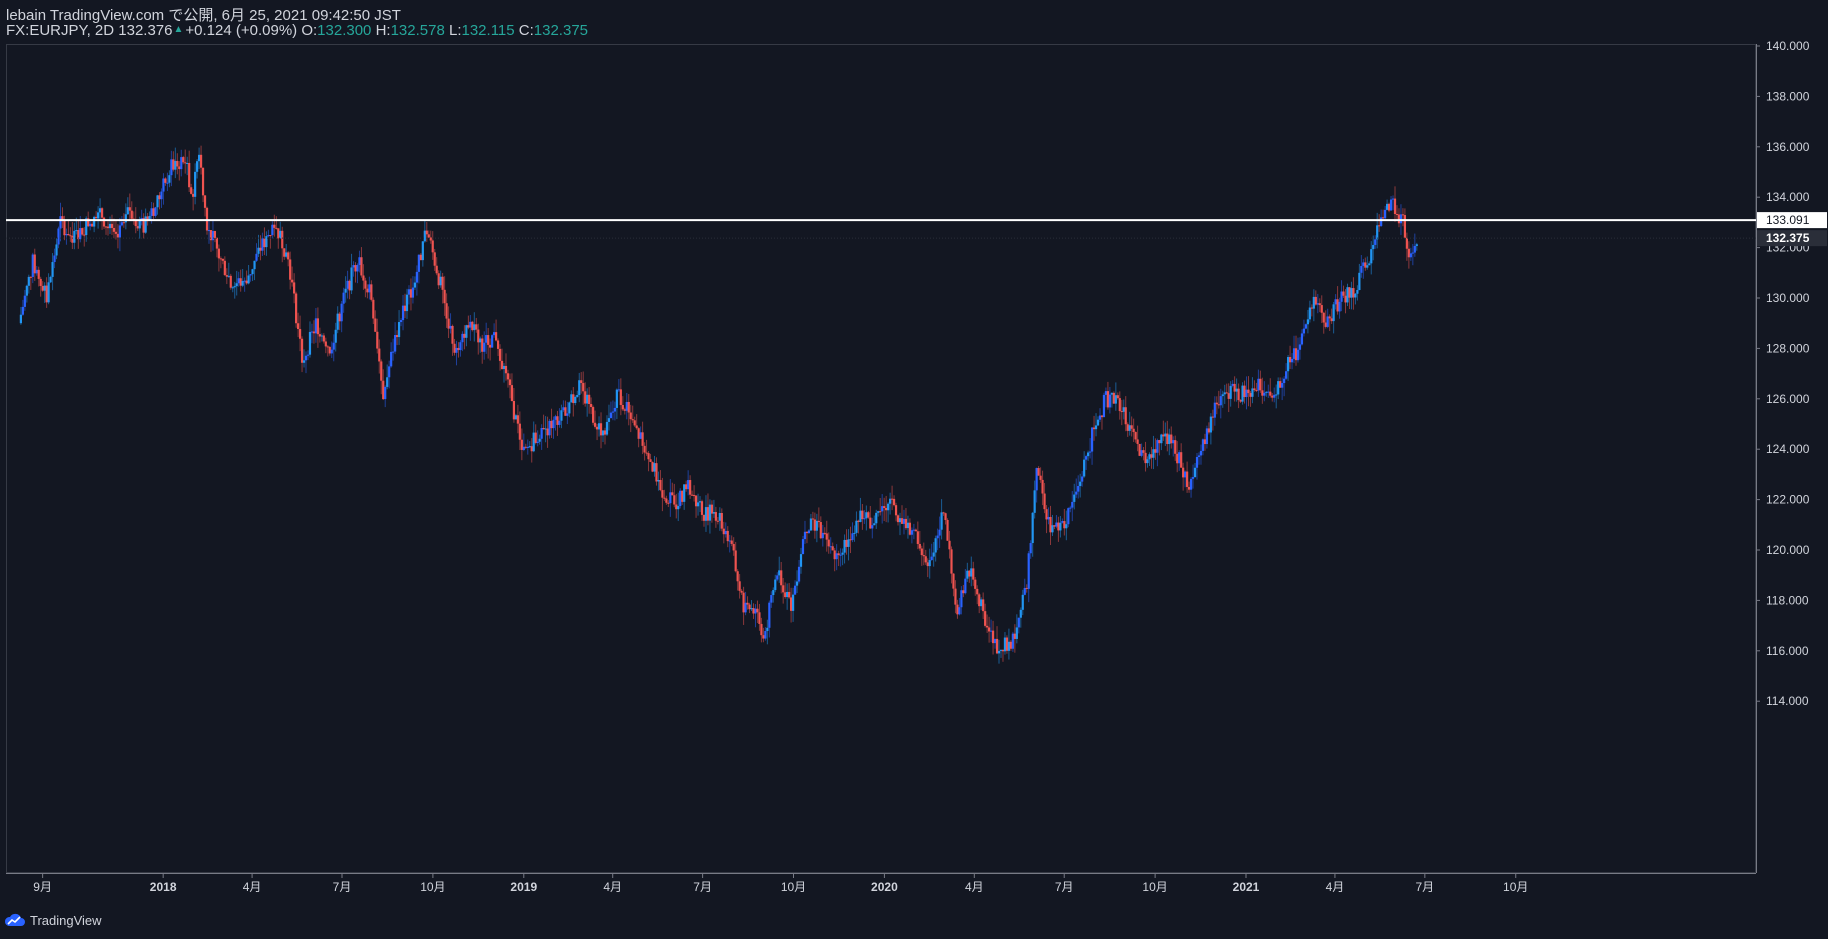 The image size is (1828, 939). I want to click on tradingview-brand: TradingView, so click(66, 920).